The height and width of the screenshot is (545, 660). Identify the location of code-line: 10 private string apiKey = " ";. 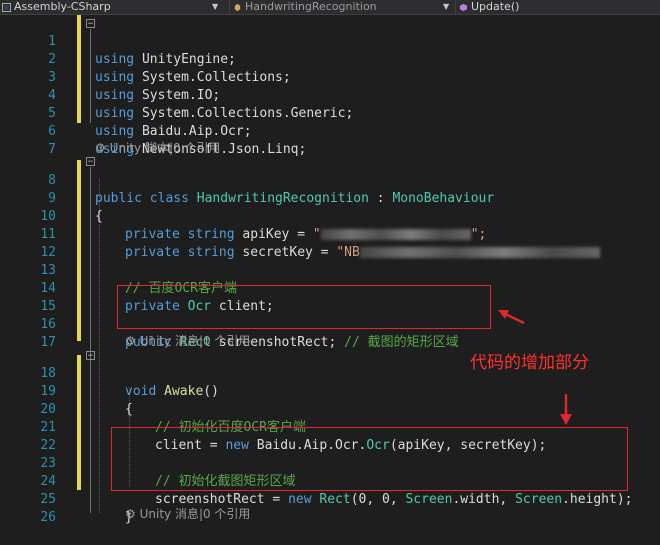
(330, 216).